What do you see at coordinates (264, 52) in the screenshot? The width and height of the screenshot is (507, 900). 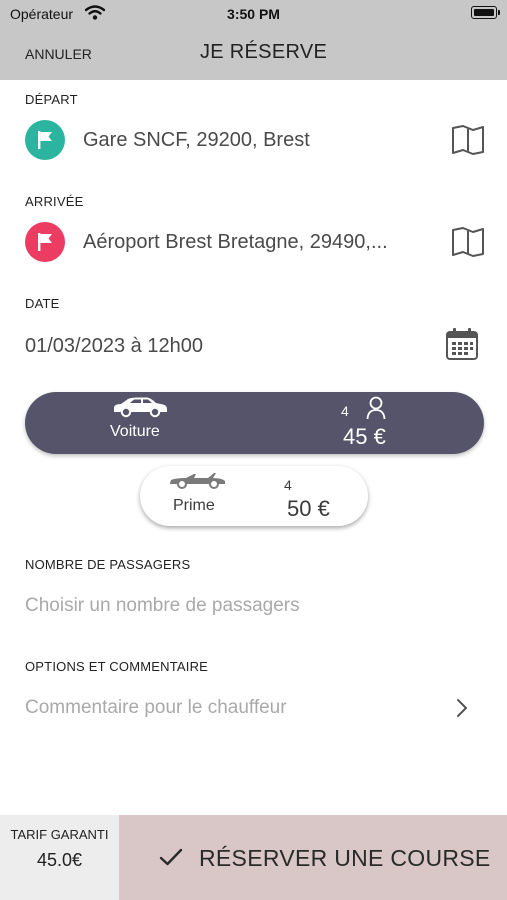 I see `page-title: JE RÉSERVE` at bounding box center [264, 52].